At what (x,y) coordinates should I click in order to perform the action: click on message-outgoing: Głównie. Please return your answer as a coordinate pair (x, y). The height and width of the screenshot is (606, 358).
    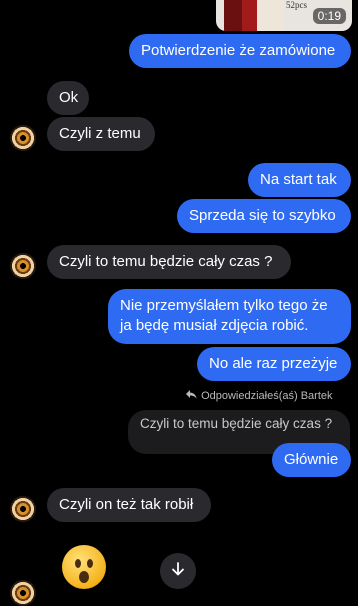
    Looking at the image, I should click on (311, 460).